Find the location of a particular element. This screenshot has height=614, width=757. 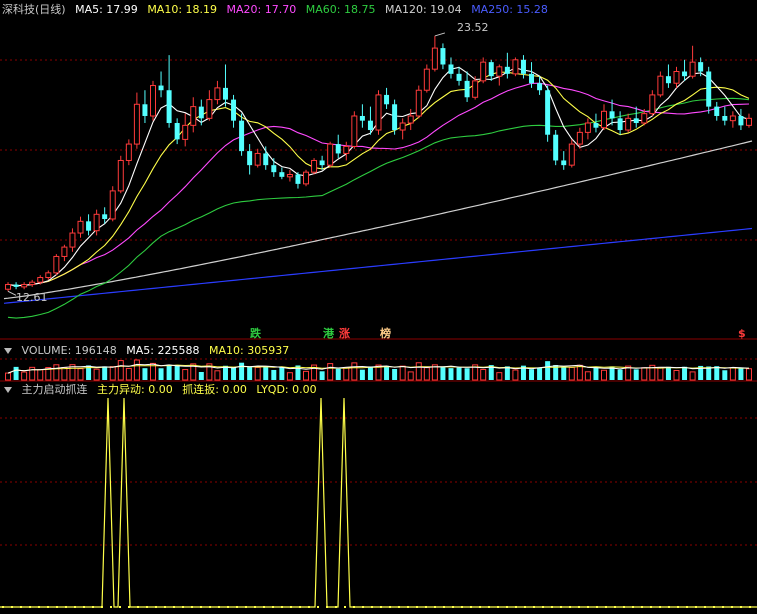

signal3-label: LYQD: 0.00 is located at coordinates (286, 389).